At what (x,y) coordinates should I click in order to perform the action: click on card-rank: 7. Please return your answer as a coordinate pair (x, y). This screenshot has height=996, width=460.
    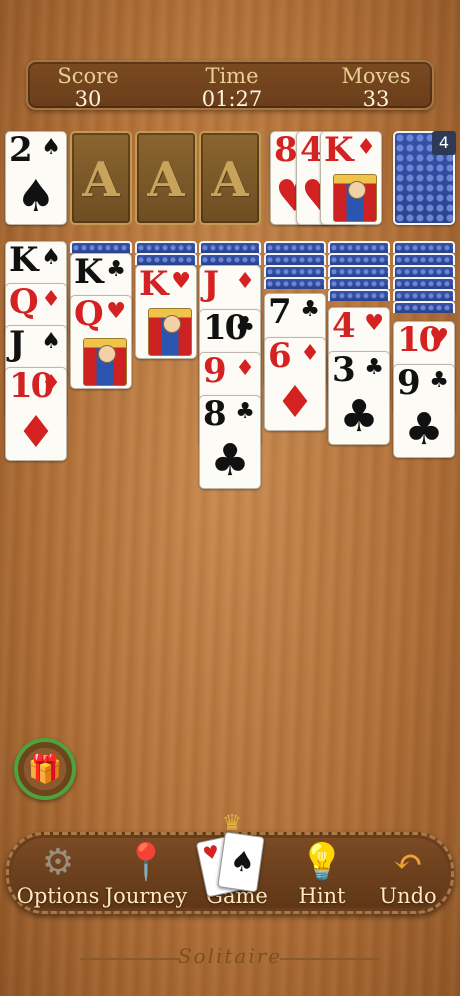
    Looking at the image, I should click on (280, 312).